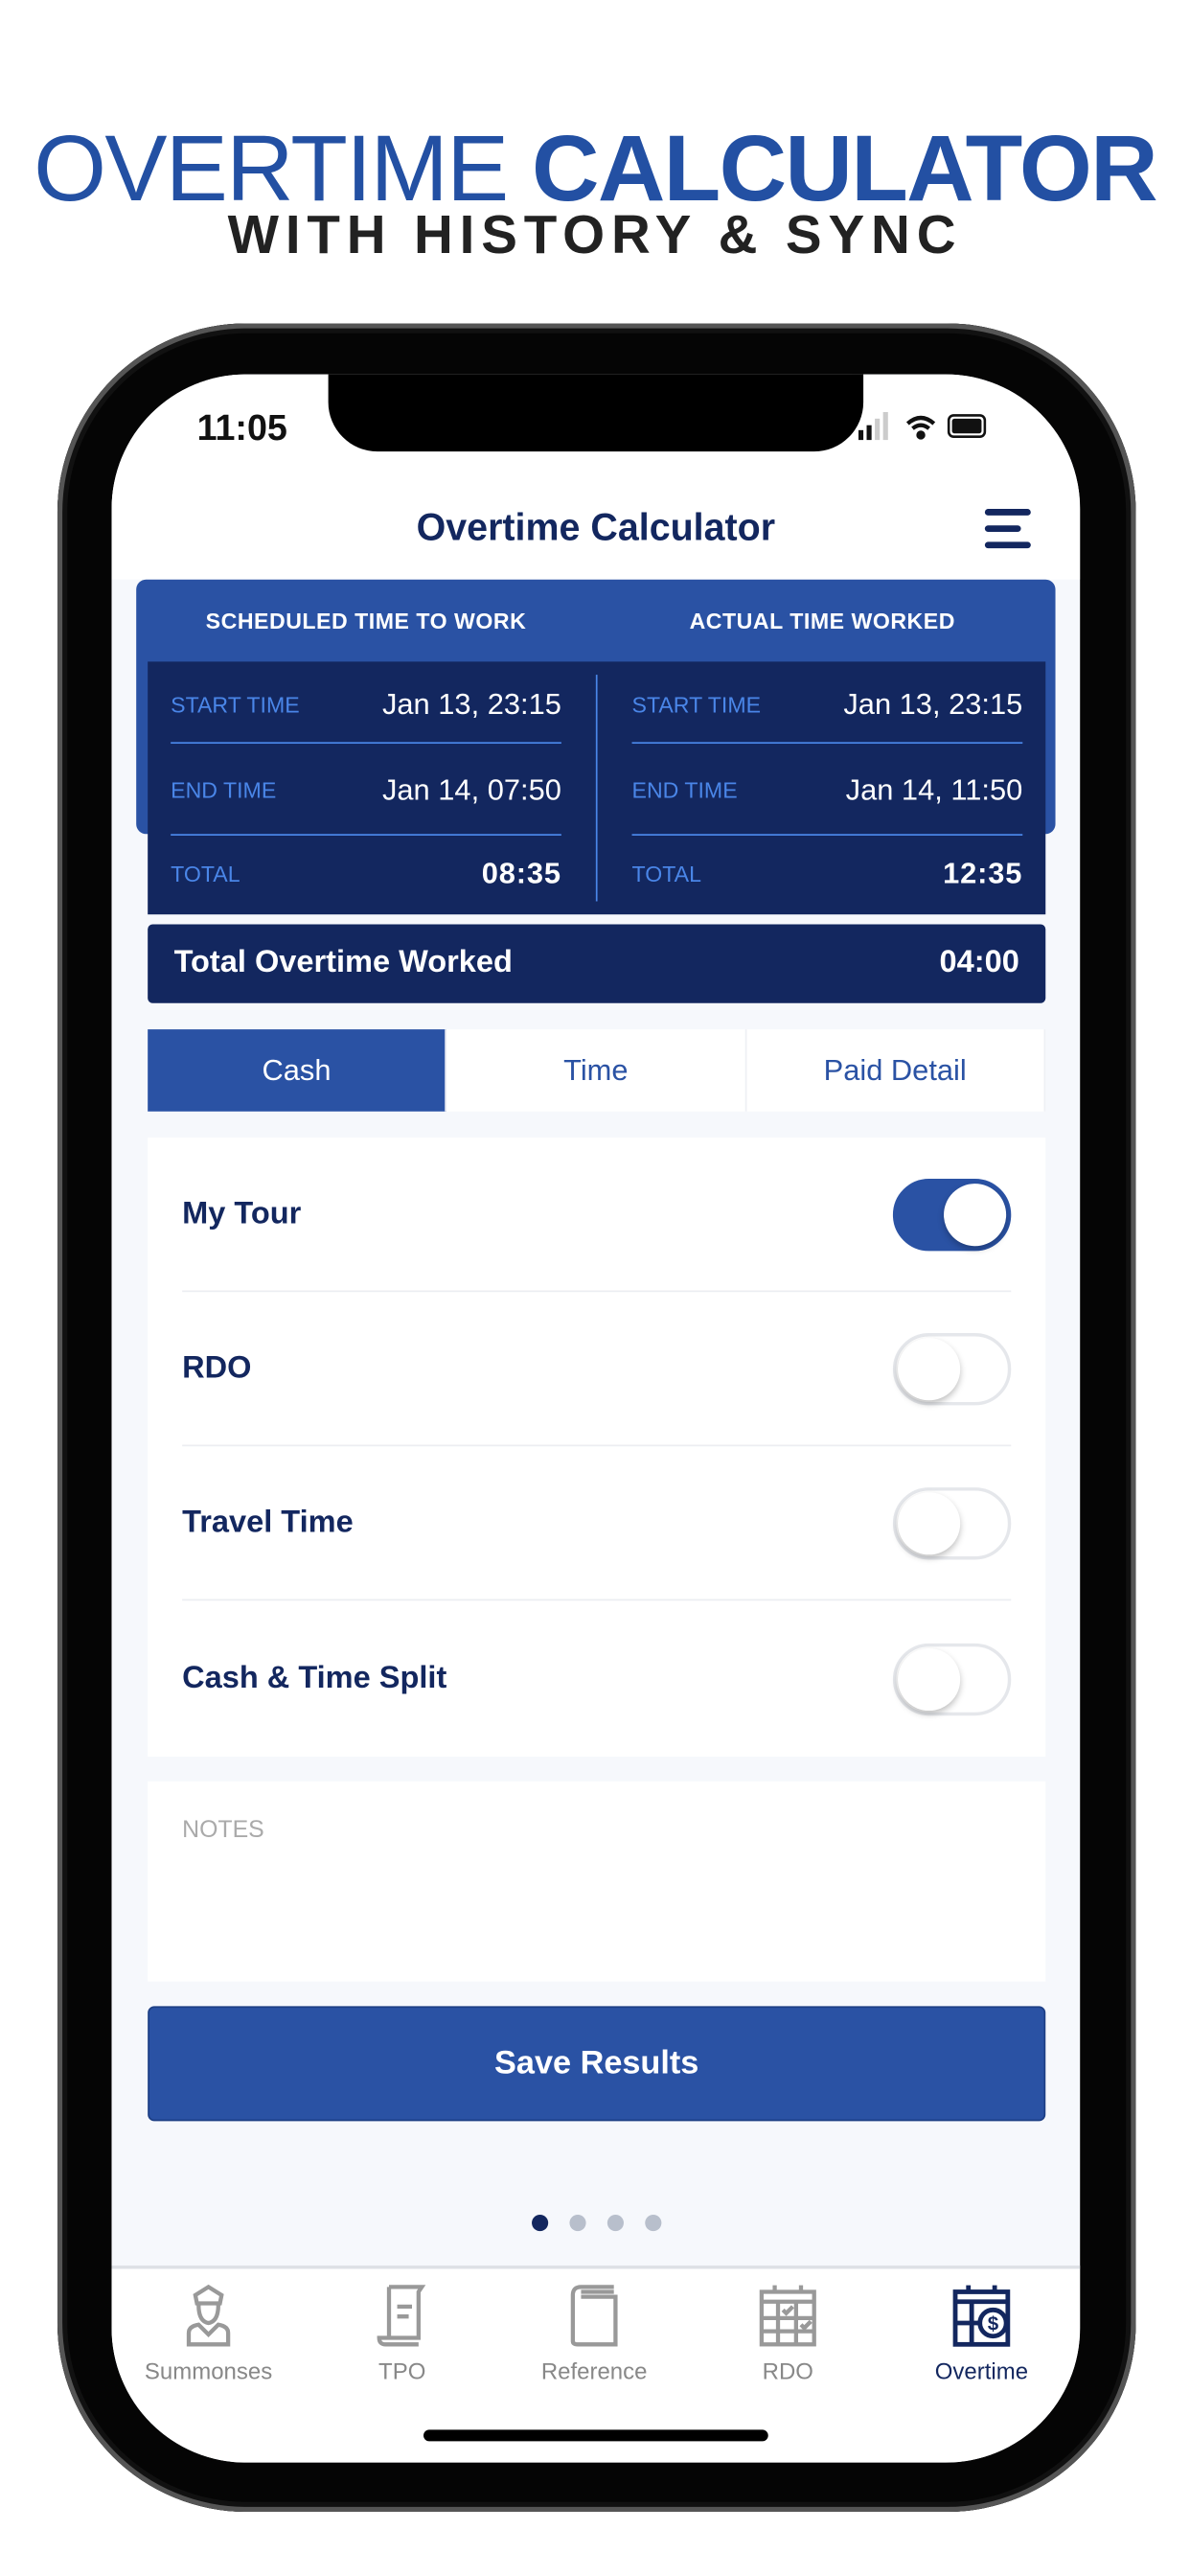 The height and width of the screenshot is (2576, 1190). Describe the element at coordinates (268, 1522) in the screenshot. I see `toggle-label: Travel Time` at that location.